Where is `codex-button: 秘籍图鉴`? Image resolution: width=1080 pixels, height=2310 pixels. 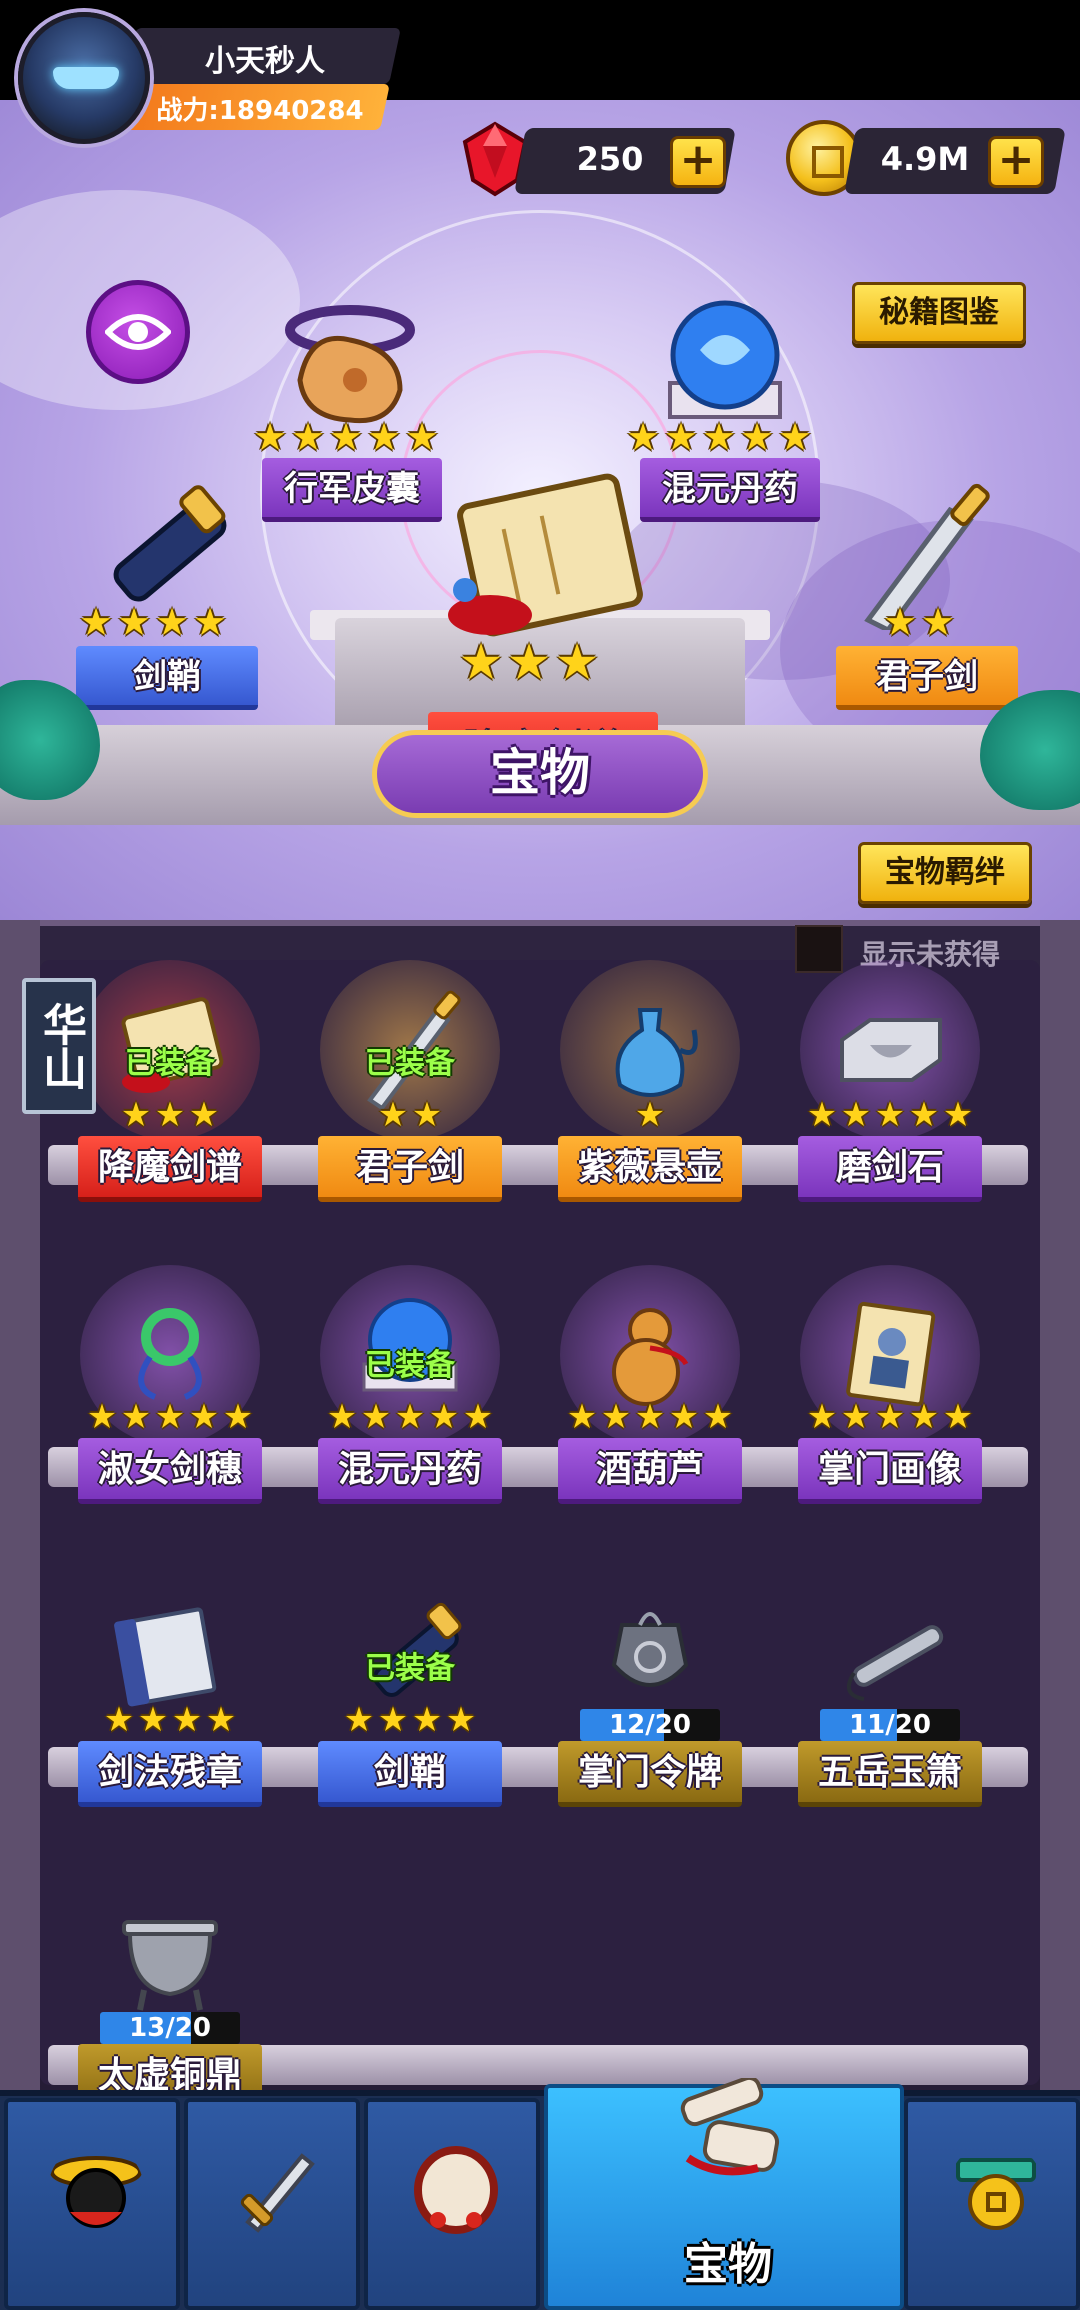
codex-button: 秘籍图鉴 is located at coordinates (939, 313).